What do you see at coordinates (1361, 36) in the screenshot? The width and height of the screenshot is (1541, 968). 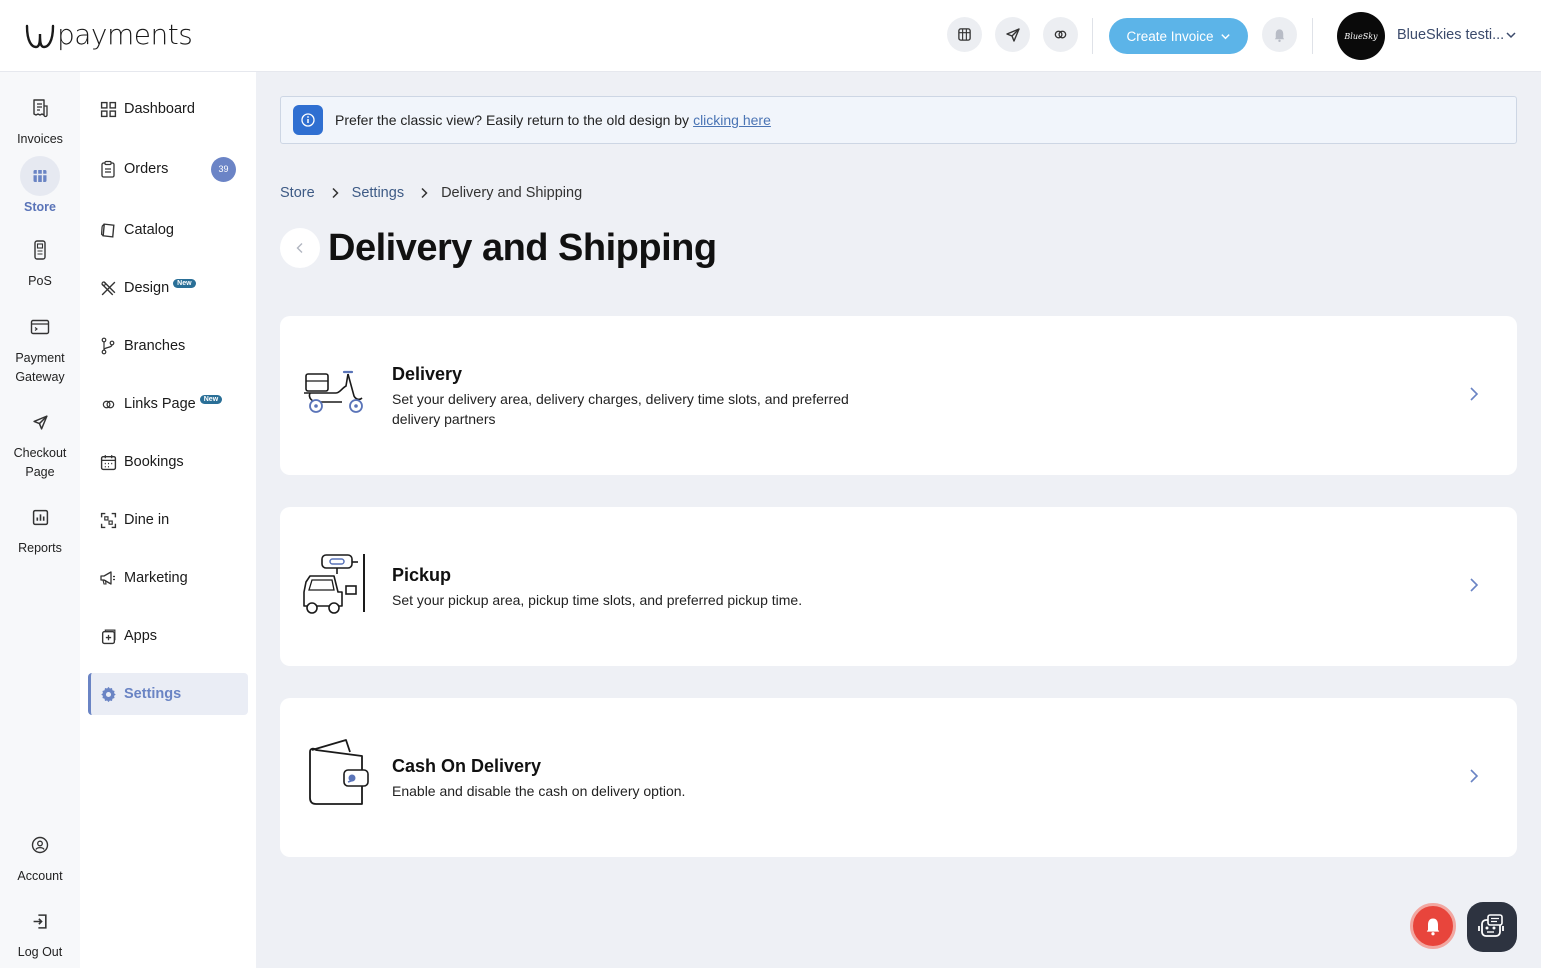 I see `avatar: BlueSky` at bounding box center [1361, 36].